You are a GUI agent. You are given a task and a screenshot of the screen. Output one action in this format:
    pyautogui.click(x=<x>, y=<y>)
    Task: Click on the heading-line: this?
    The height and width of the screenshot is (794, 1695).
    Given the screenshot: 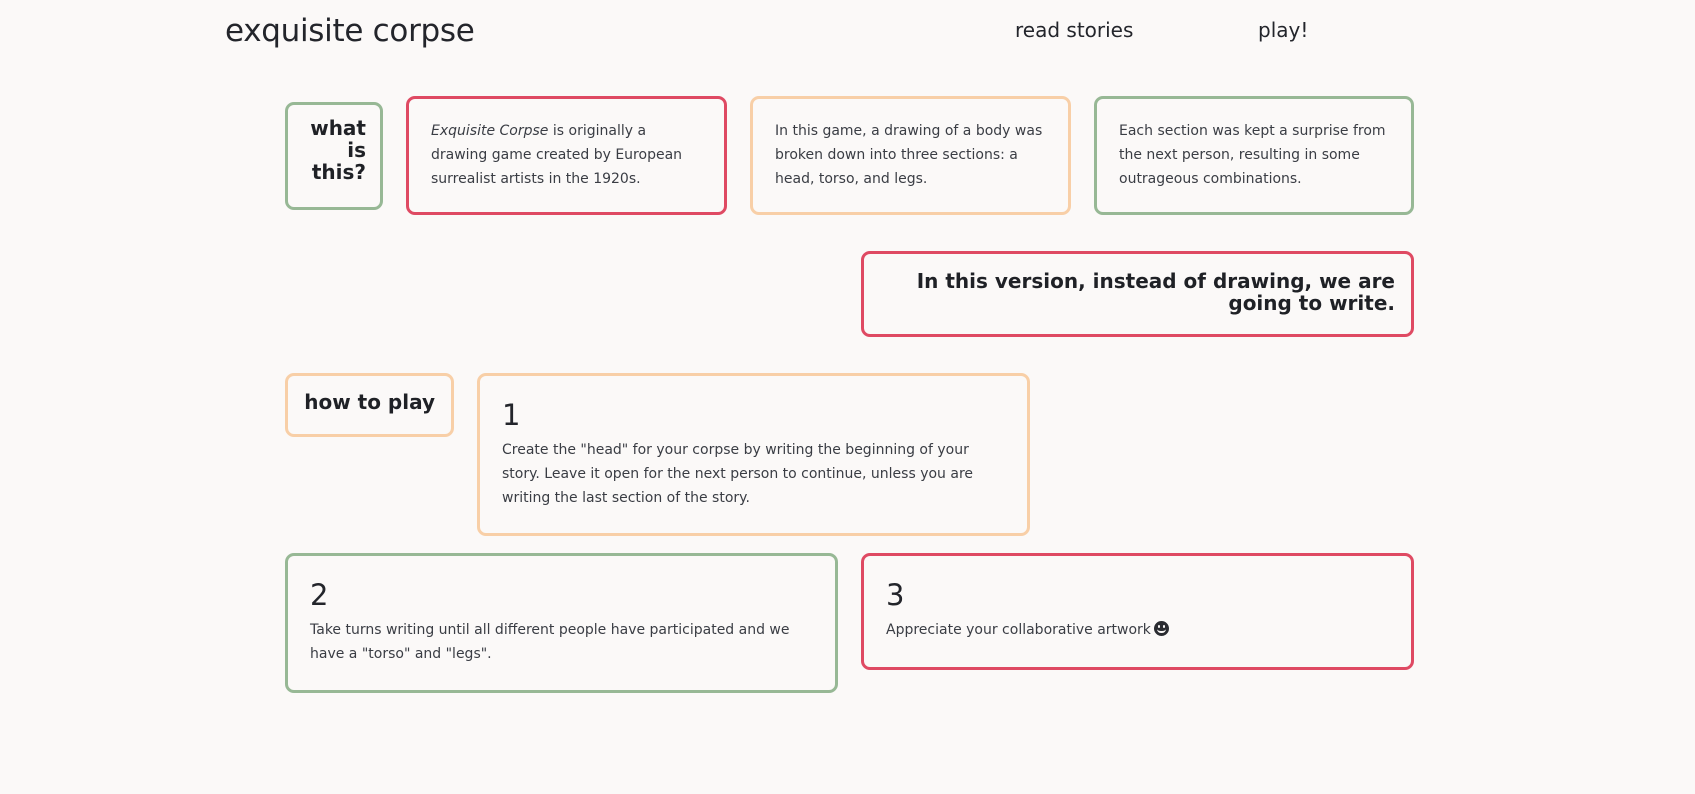 What is the action you would take?
    pyautogui.click(x=338, y=172)
    